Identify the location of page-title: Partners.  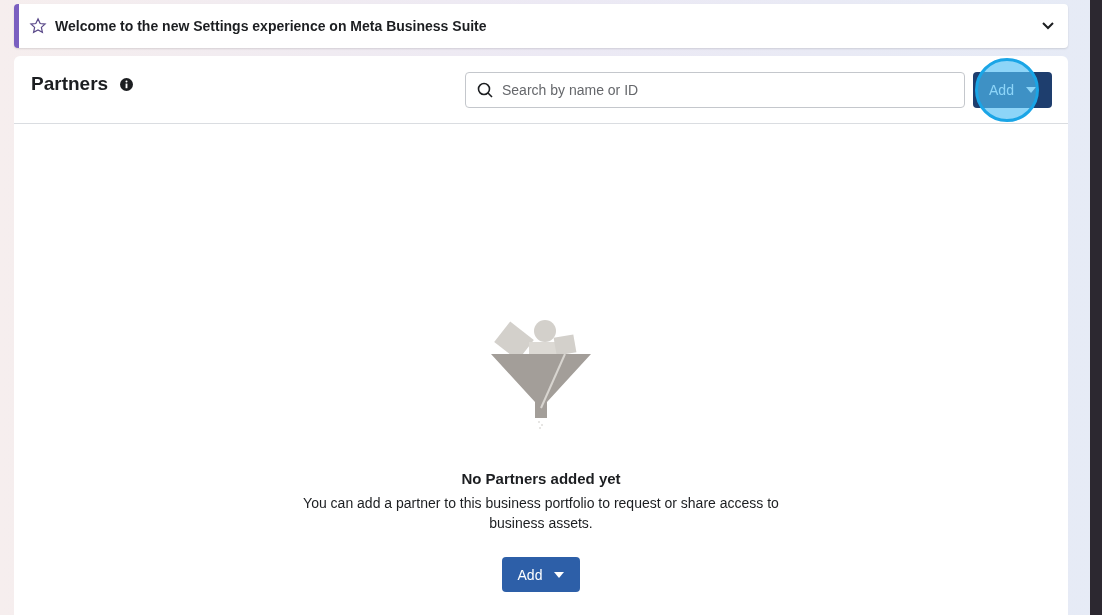
(70, 83).